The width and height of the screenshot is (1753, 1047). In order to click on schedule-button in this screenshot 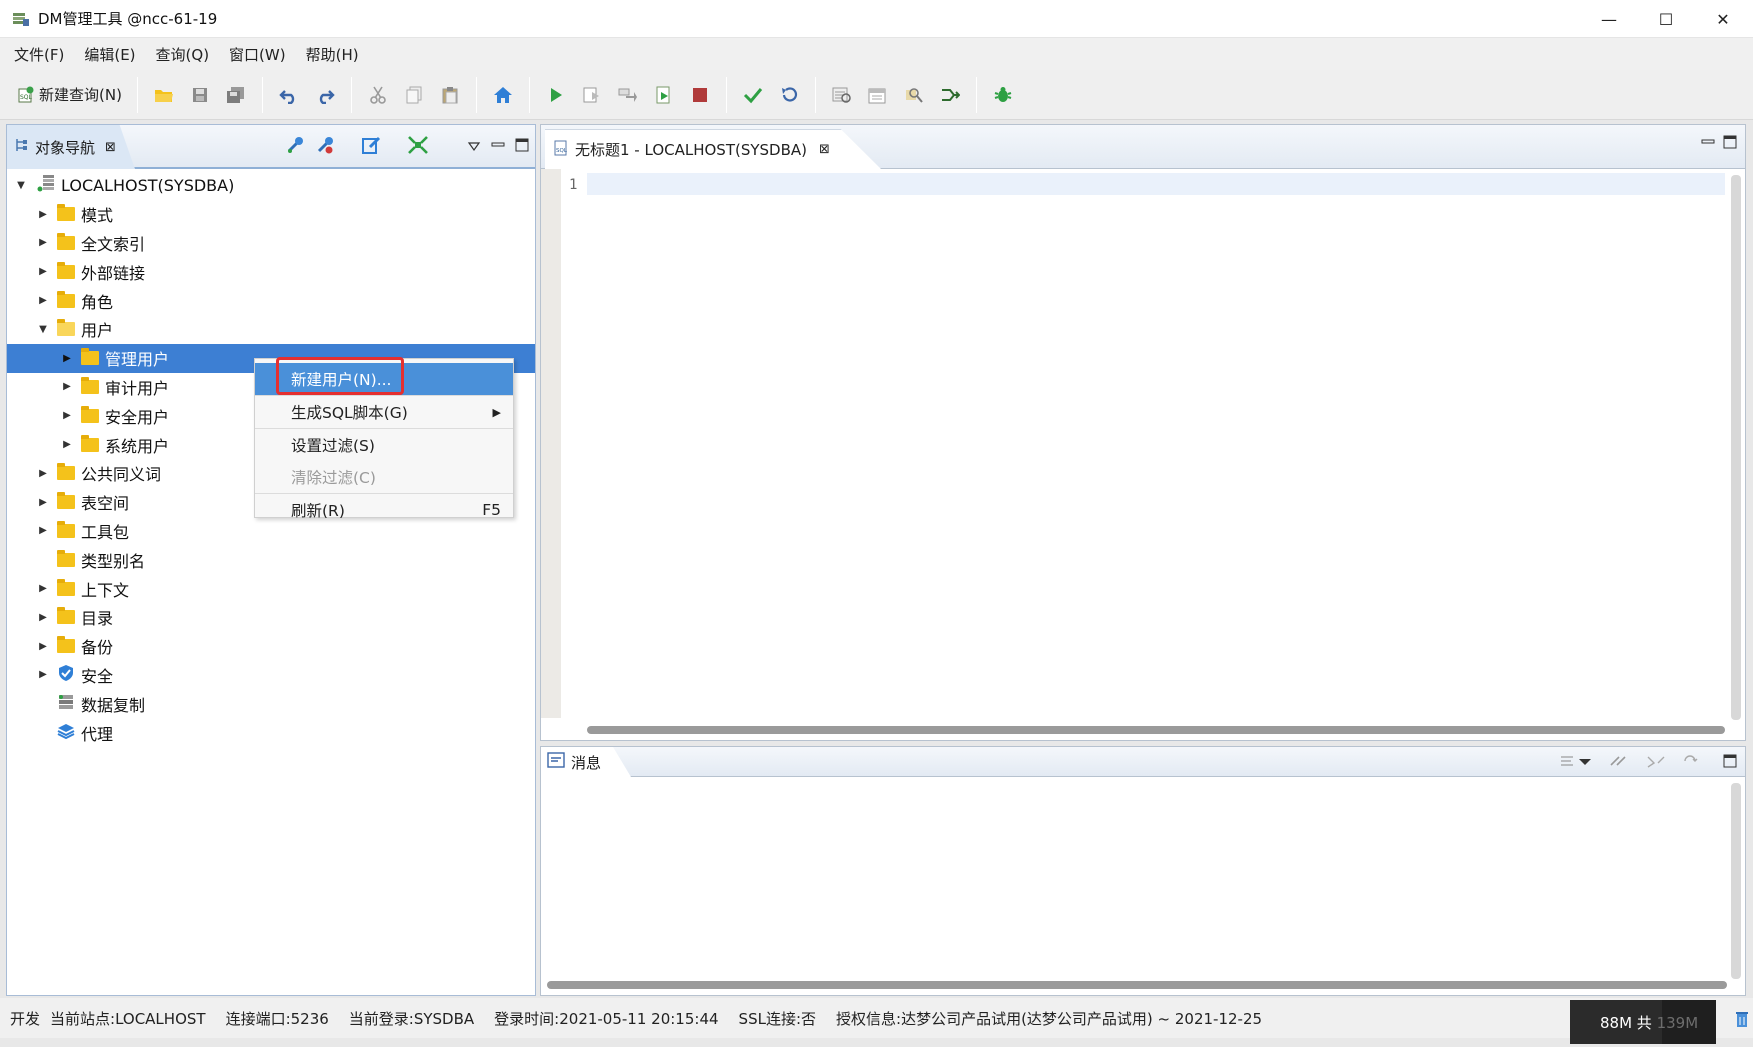, I will do `click(878, 95)`.